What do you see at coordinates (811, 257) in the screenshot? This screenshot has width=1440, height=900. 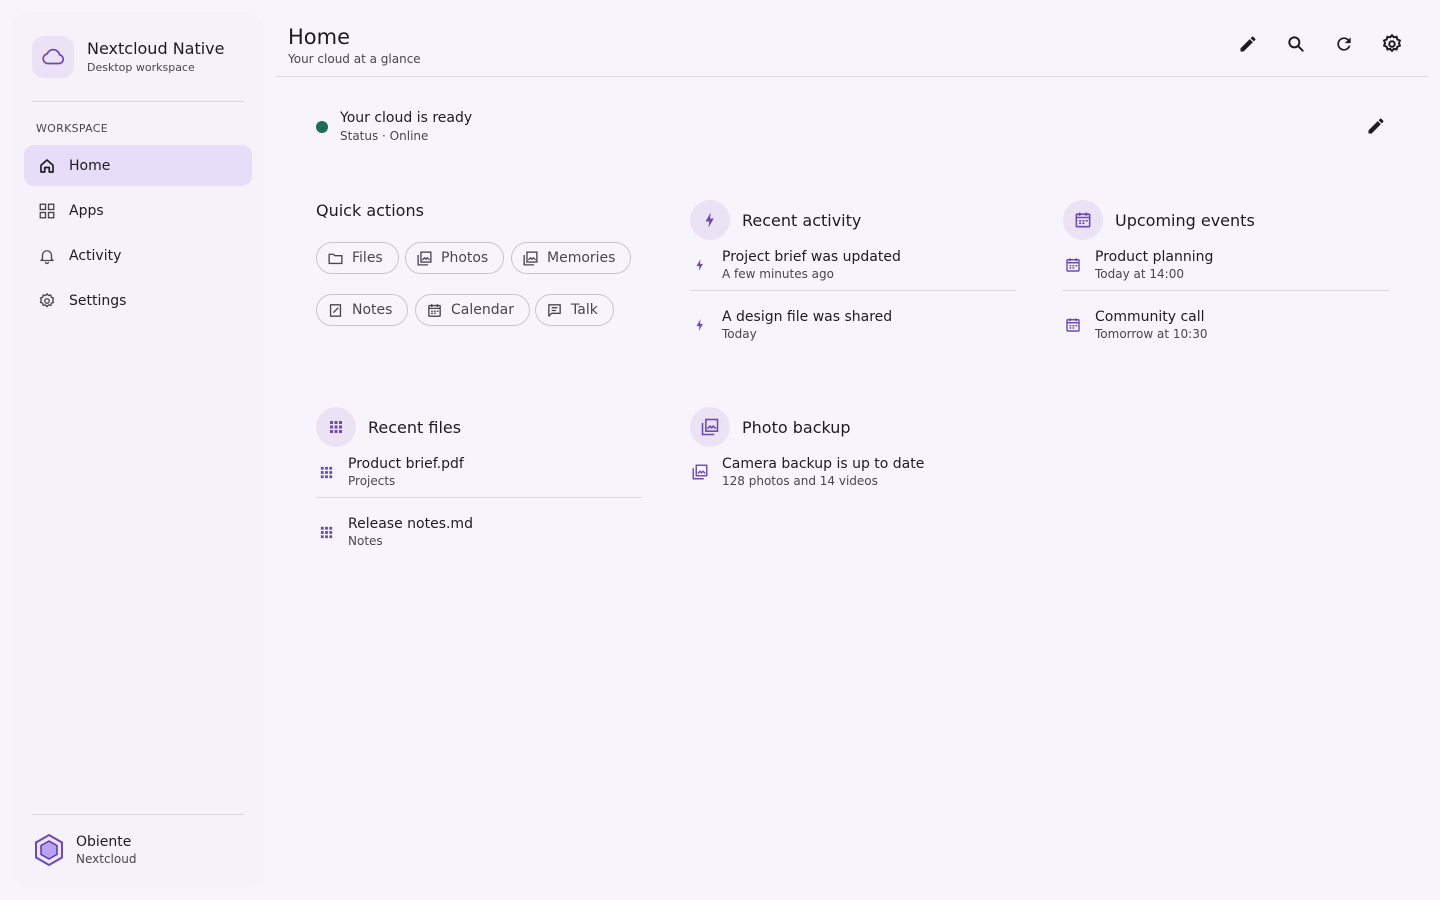 I see `item-title: Project brief was updated` at bounding box center [811, 257].